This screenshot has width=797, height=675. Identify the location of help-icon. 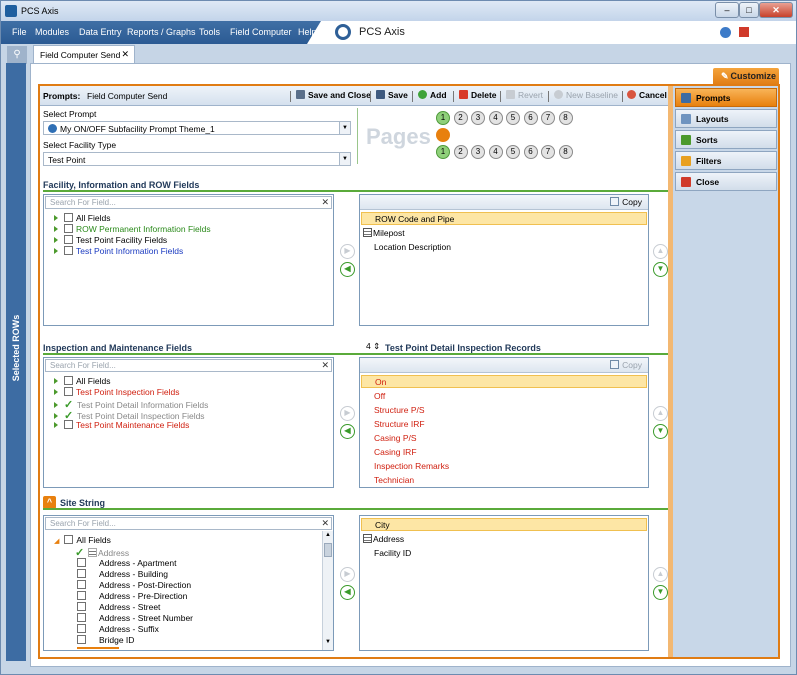
(725, 32).